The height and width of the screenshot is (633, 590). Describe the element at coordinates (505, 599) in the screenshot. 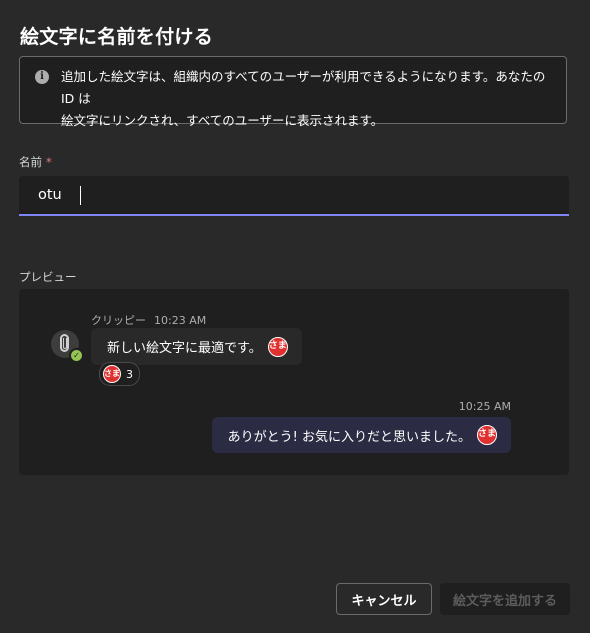

I see `add-emoji-button: 絵文字を追加する` at that location.